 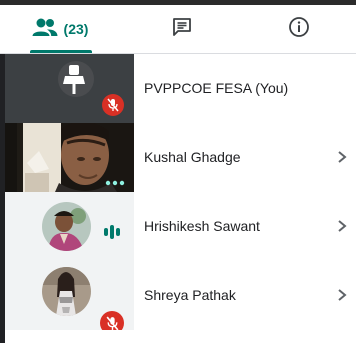 I want to click on tab-chat, so click(x=182, y=29).